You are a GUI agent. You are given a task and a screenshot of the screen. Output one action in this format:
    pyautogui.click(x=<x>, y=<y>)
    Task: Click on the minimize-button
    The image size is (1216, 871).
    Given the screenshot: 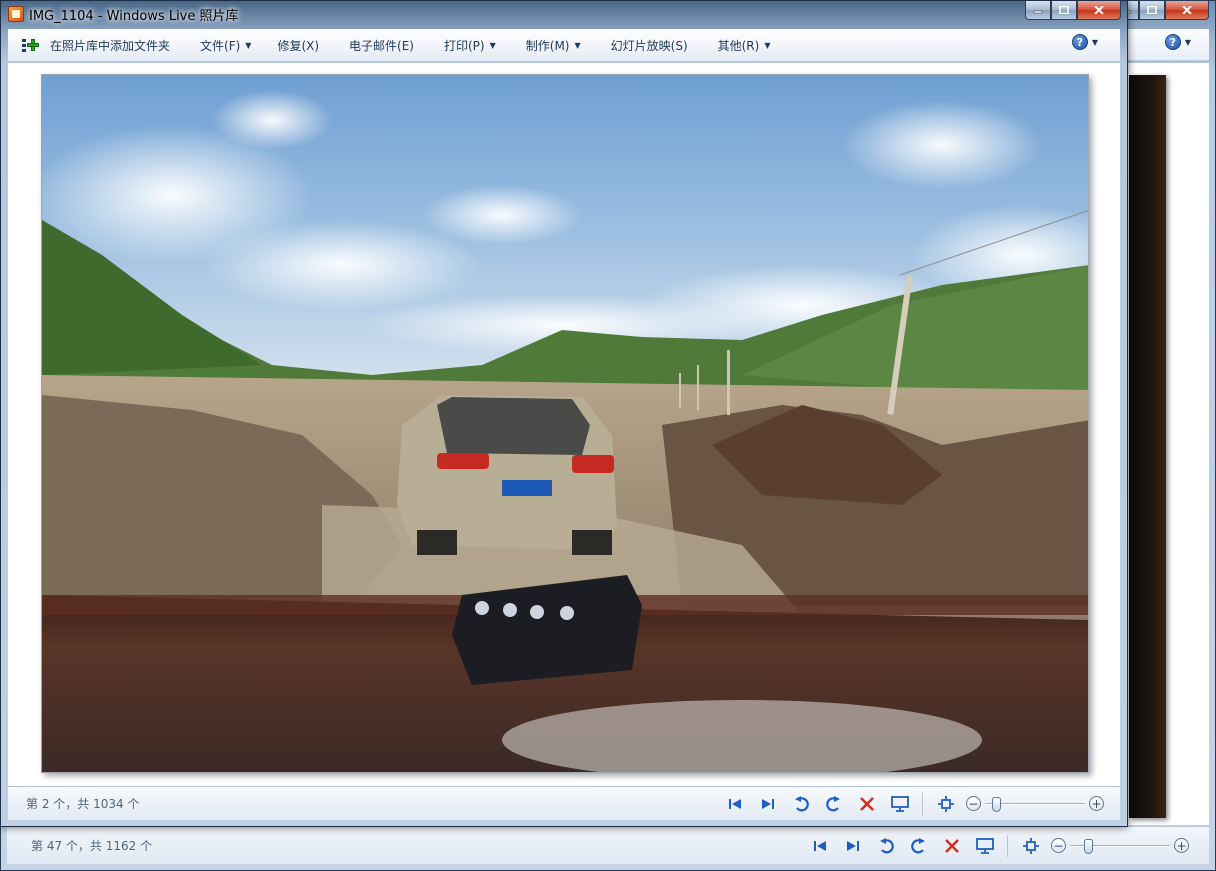 What is the action you would take?
    pyautogui.click(x=1038, y=10)
    